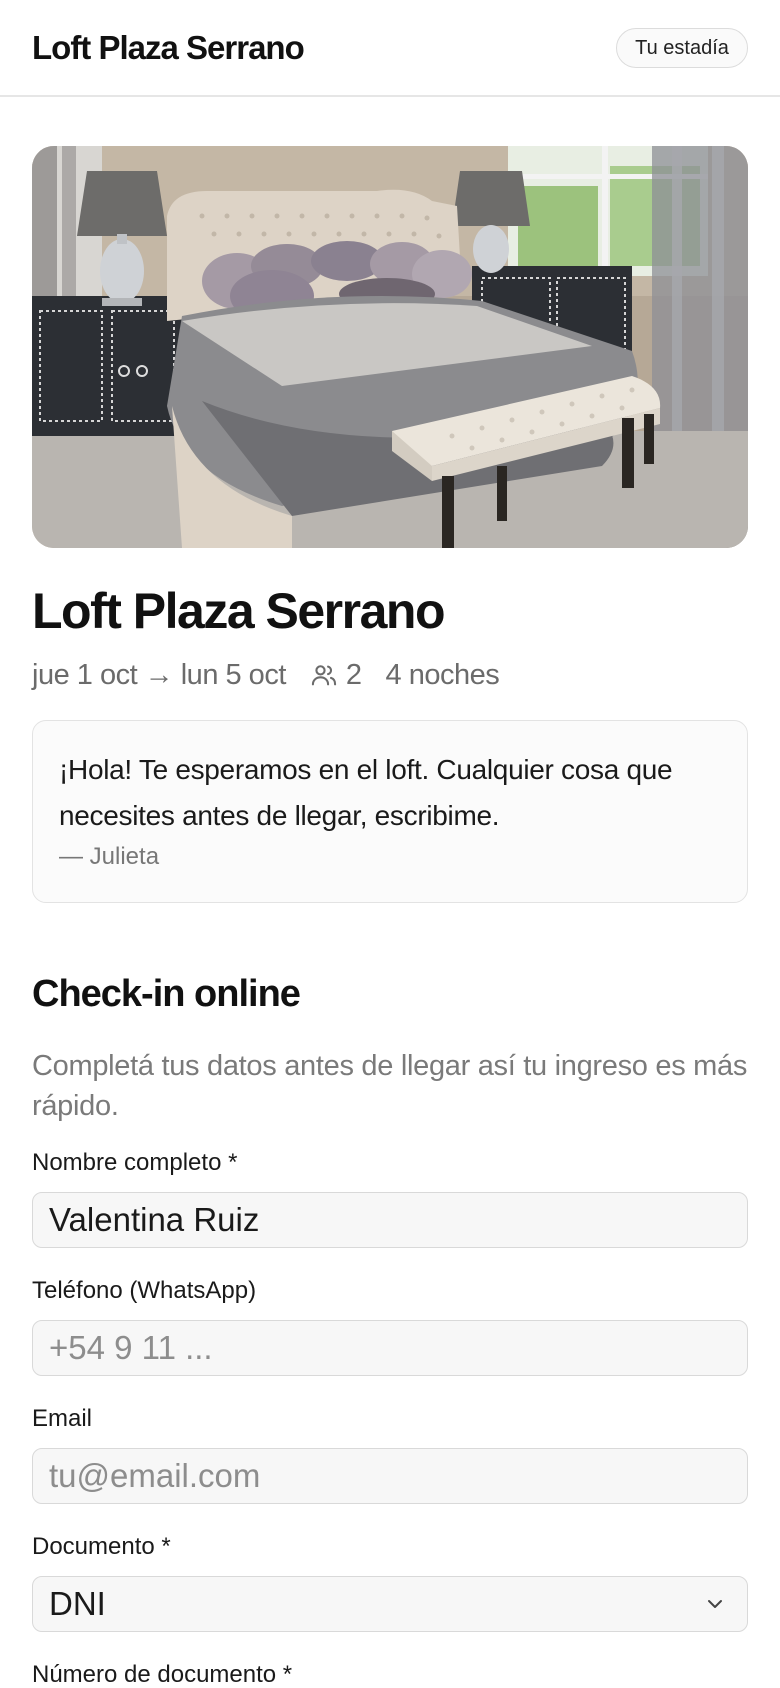 This screenshot has height=1688, width=780. Describe the element at coordinates (324, 675) in the screenshot. I see `users-icon` at that location.